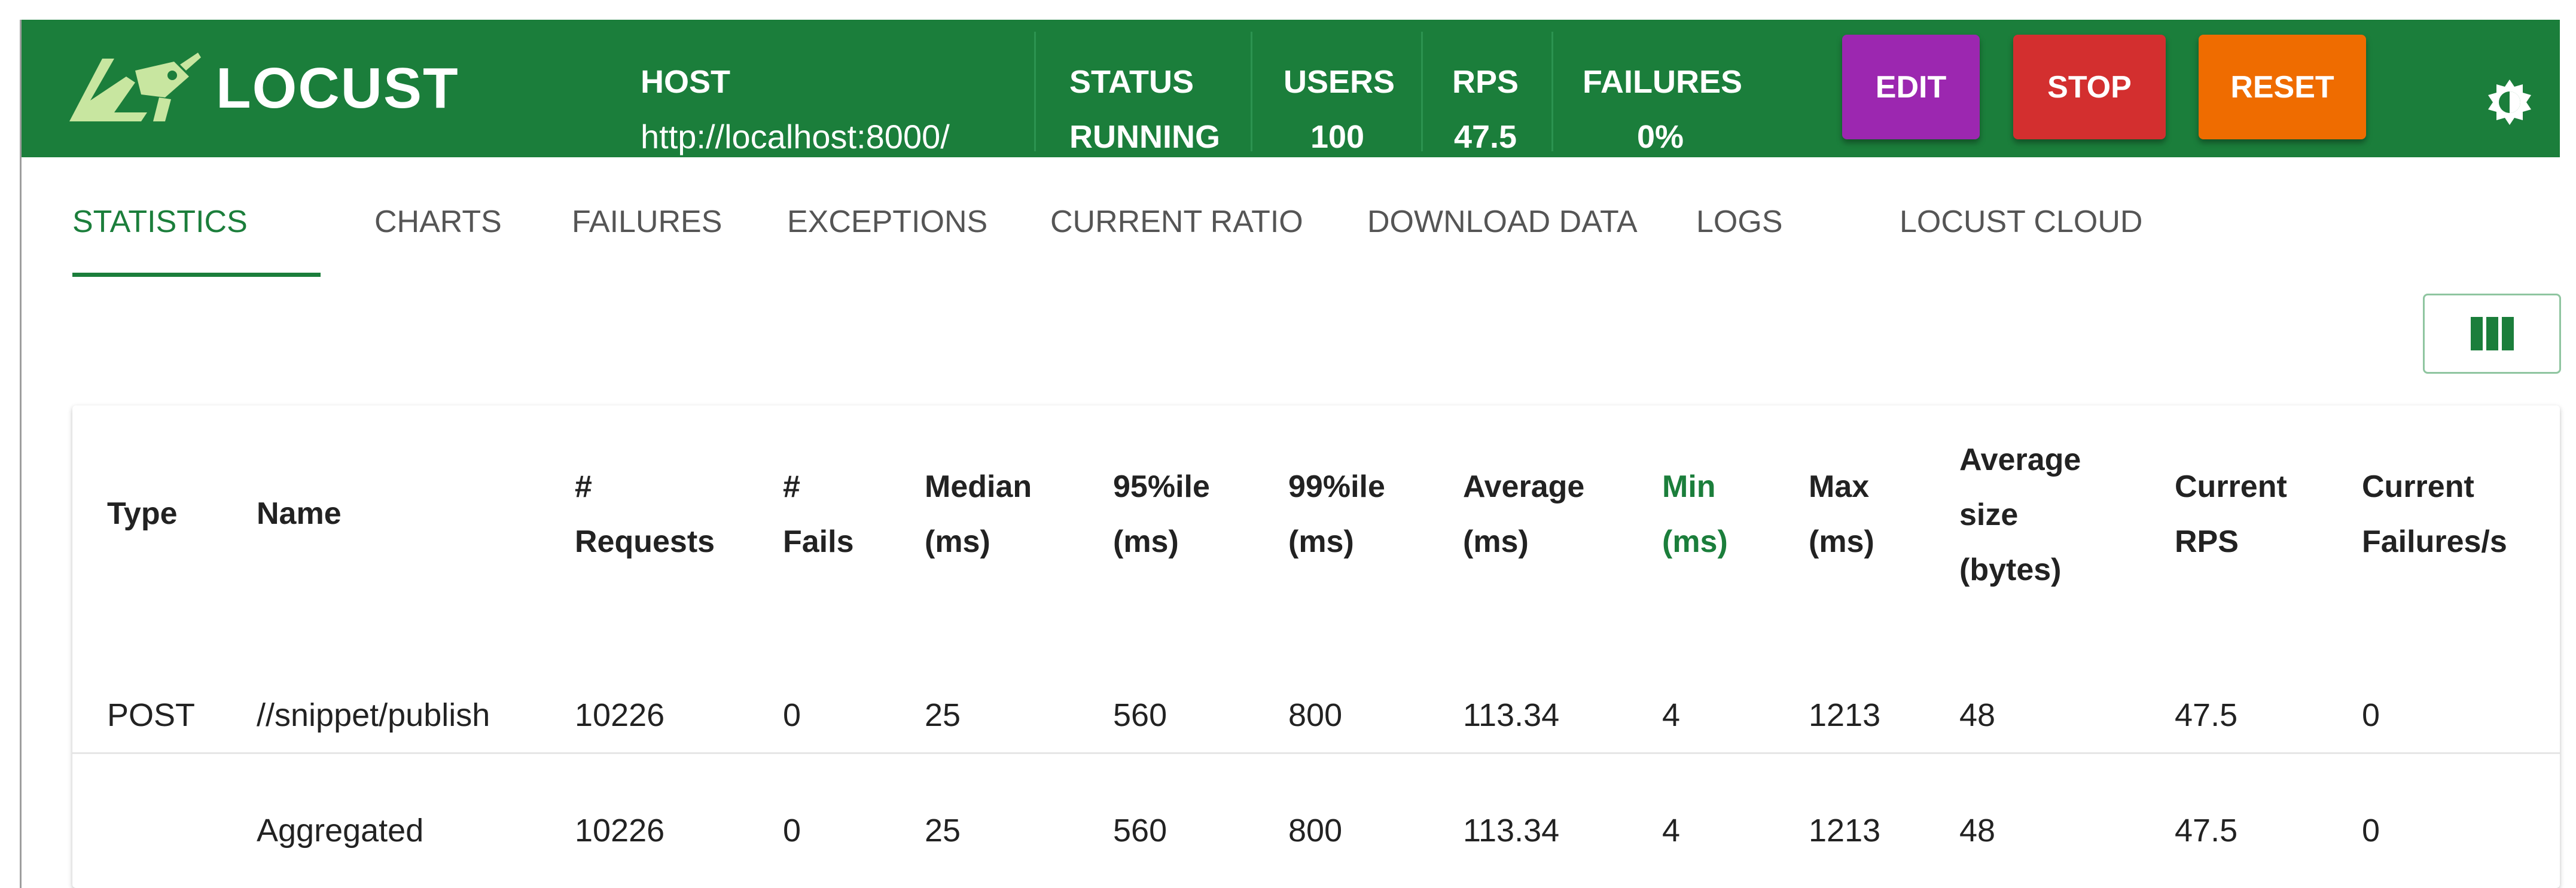 The image size is (2576, 888). Describe the element at coordinates (1339, 109) in the screenshot. I see `users-stat: USERS 100` at that location.